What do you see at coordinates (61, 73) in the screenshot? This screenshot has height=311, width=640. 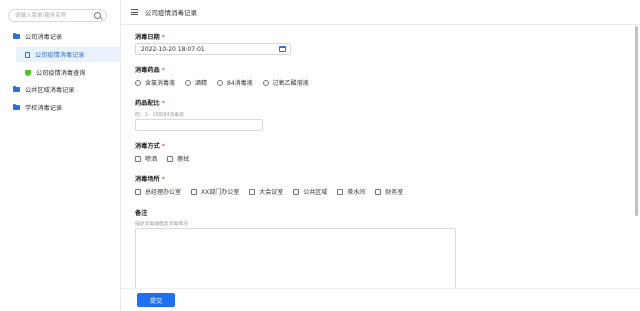 I see `sidebar-item-label: 公司疫情消毒查询` at bounding box center [61, 73].